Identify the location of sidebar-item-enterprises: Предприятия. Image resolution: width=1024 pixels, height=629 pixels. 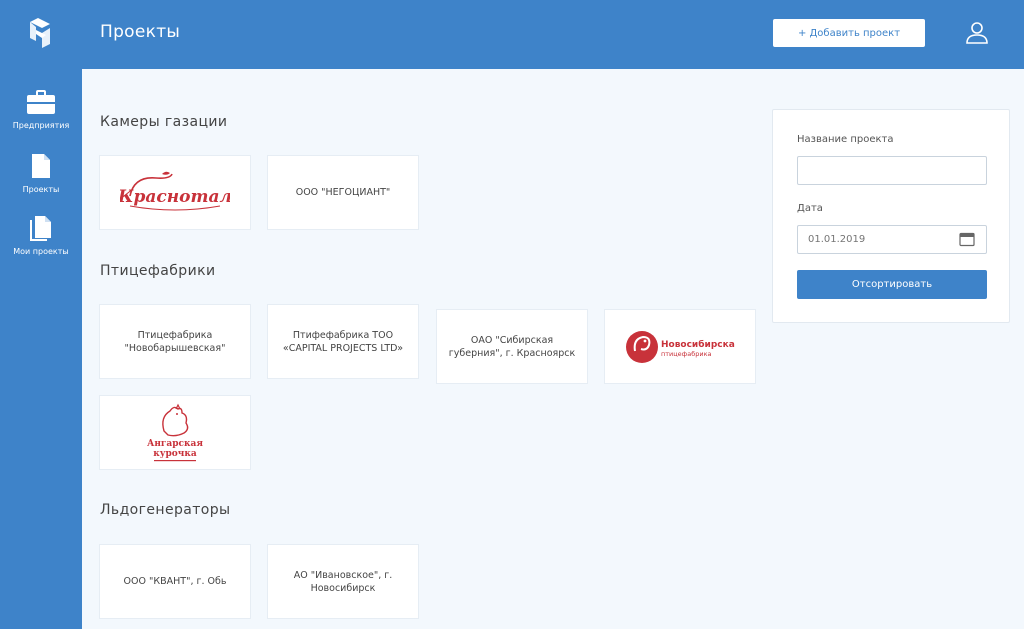
(41, 109).